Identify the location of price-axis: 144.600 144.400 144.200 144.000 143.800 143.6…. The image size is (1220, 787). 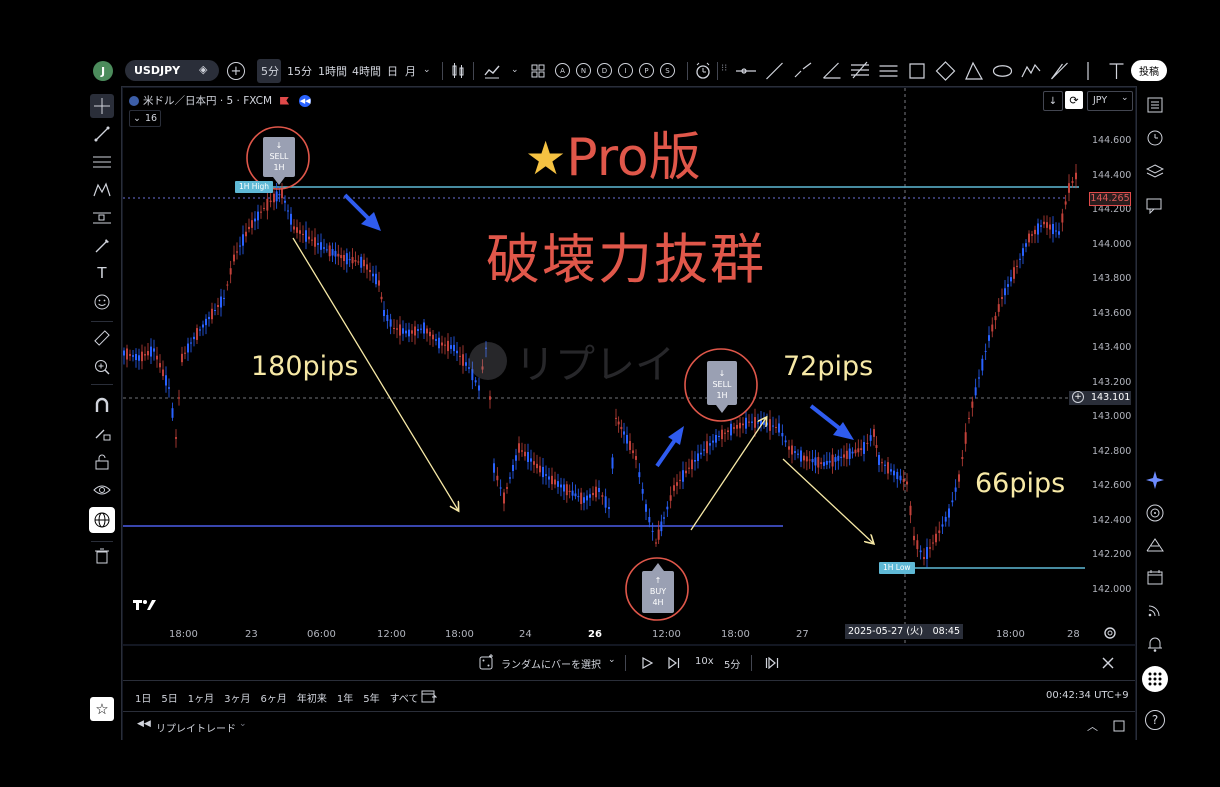
(1101, 355).